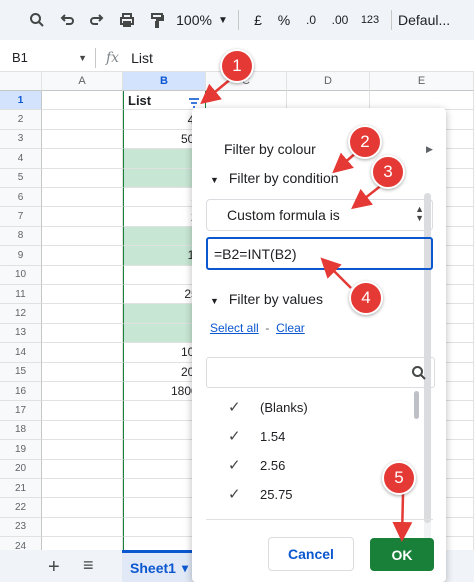  Describe the element at coordinates (365, 142) in the screenshot. I see `annotation-badge: 2` at that location.